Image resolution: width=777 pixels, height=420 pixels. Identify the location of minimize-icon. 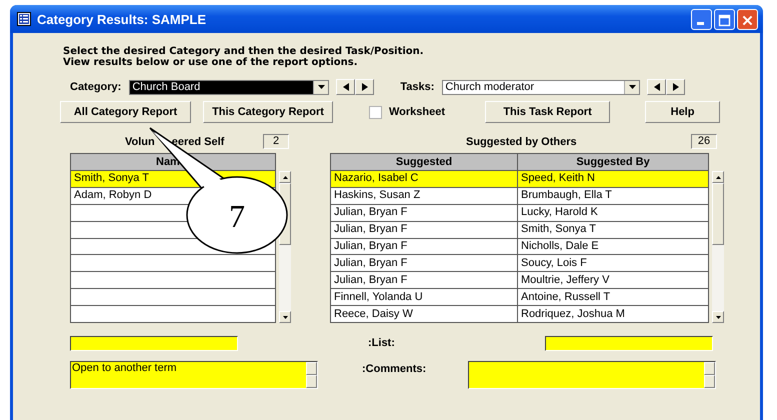
(700, 23).